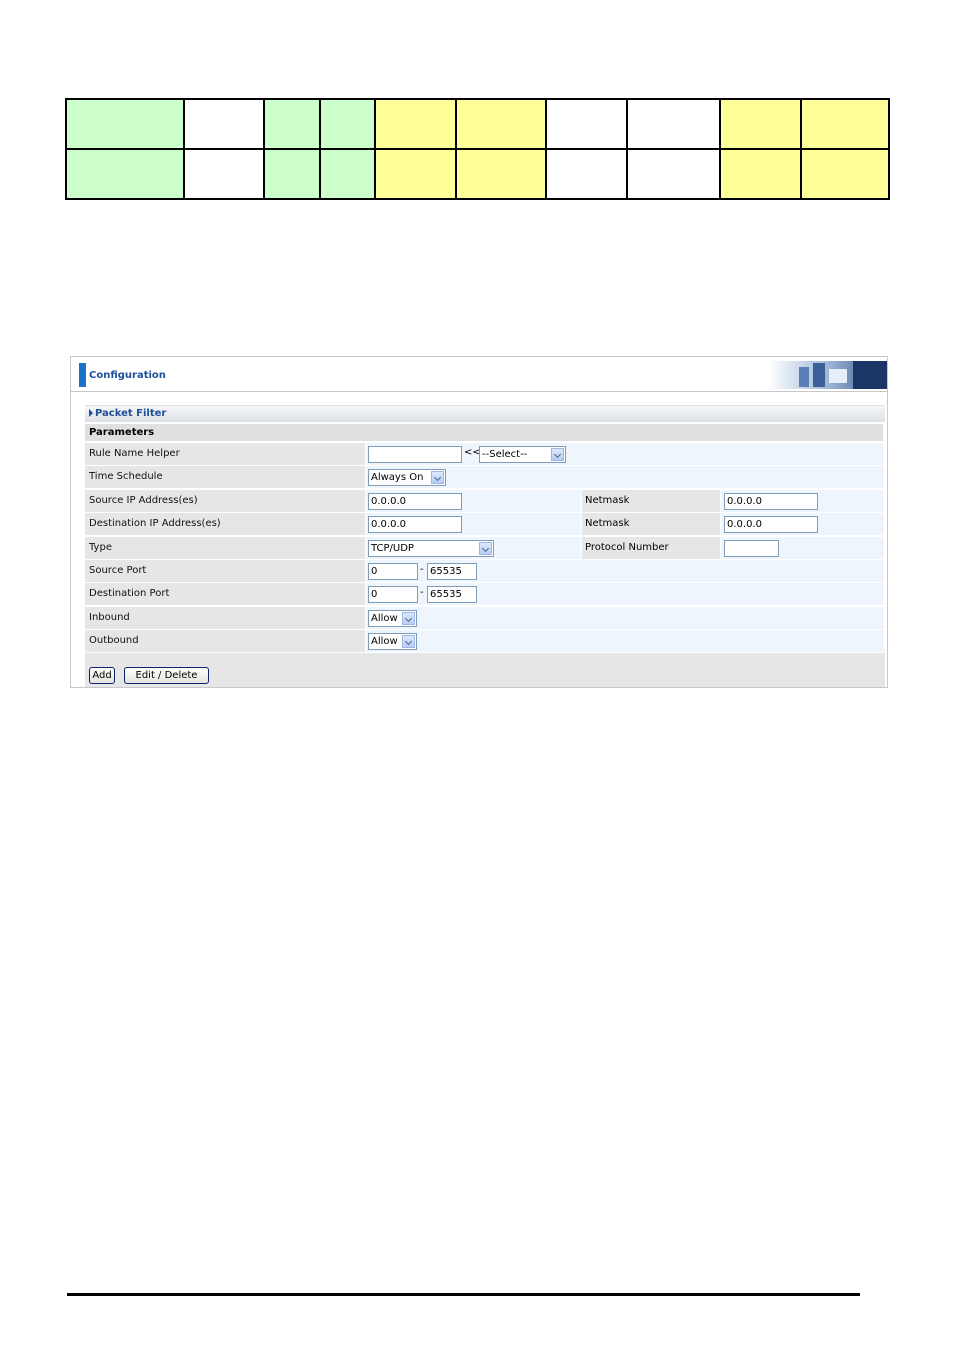 The image size is (954, 1350). Describe the element at coordinates (82, 375) in the screenshot. I see `header-accent-bar` at that location.